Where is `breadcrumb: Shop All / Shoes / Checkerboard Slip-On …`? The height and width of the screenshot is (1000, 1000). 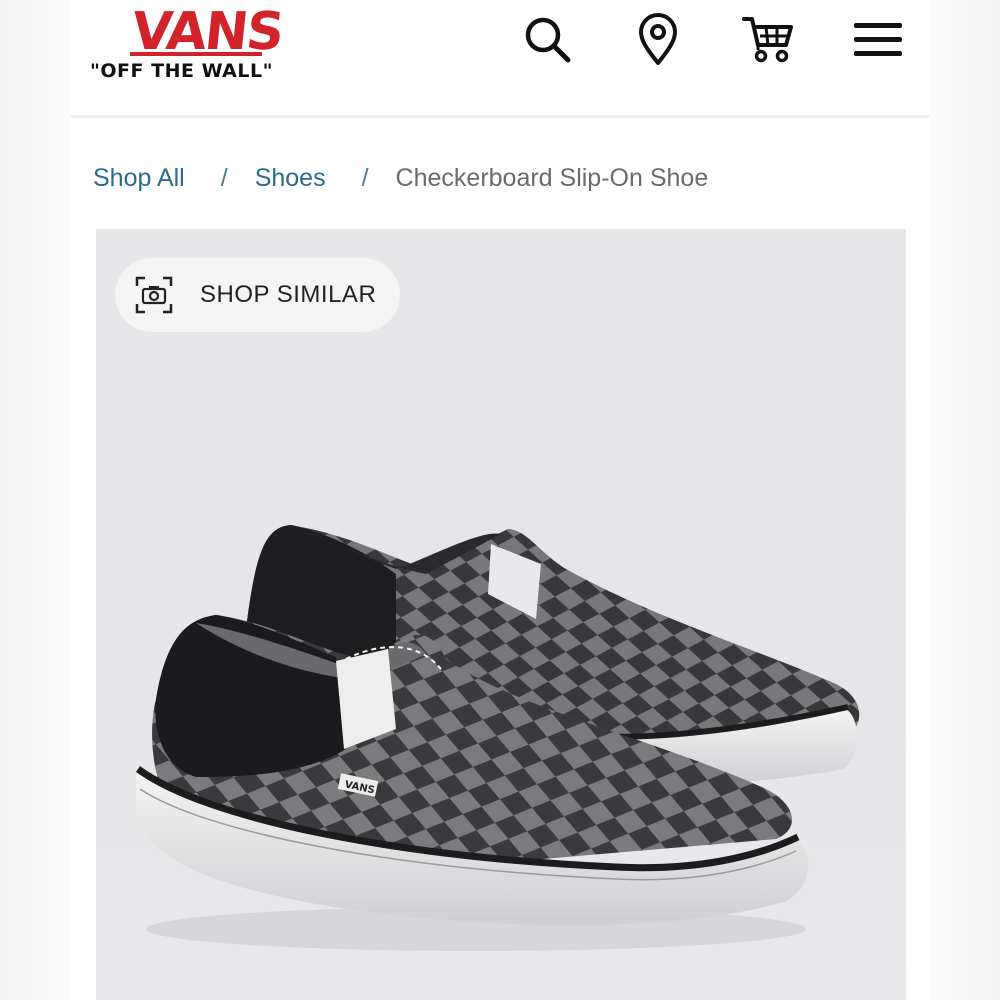 breadcrumb: Shop All / Shoes / Checkerboard Slip-On … is located at coordinates (400, 178).